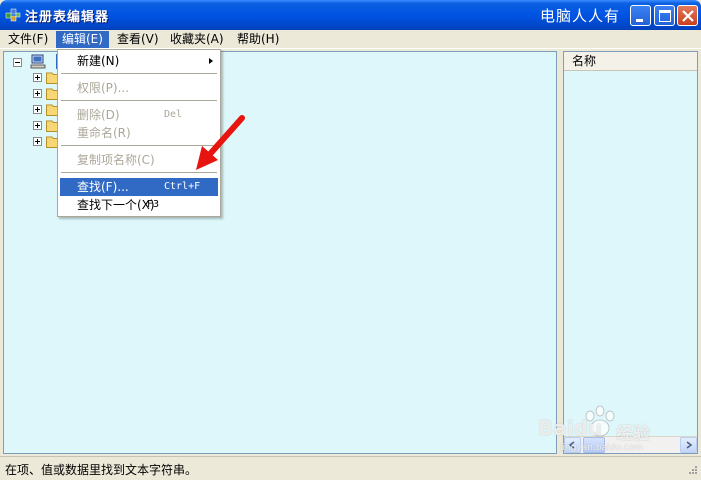 This screenshot has width=701, height=480. What do you see at coordinates (116, 205) in the screenshot?
I see `menu-item-label: 查找下一个(X)` at bounding box center [116, 205].